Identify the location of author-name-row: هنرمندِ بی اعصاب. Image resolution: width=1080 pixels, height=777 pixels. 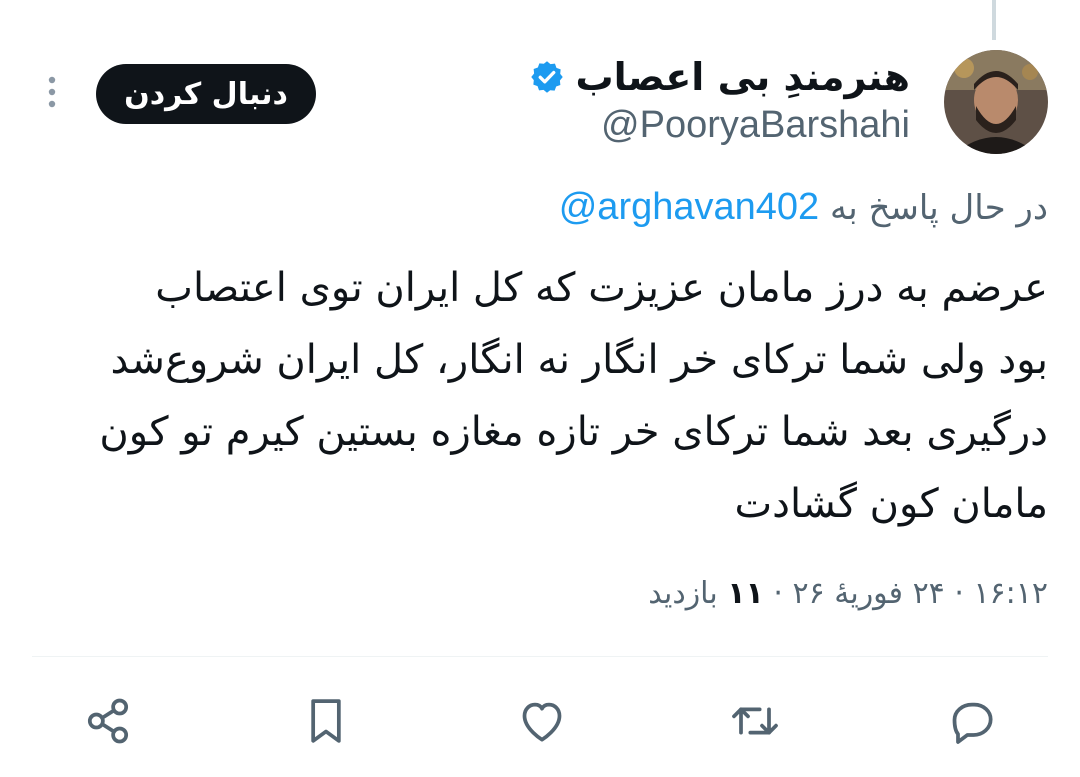
(719, 77).